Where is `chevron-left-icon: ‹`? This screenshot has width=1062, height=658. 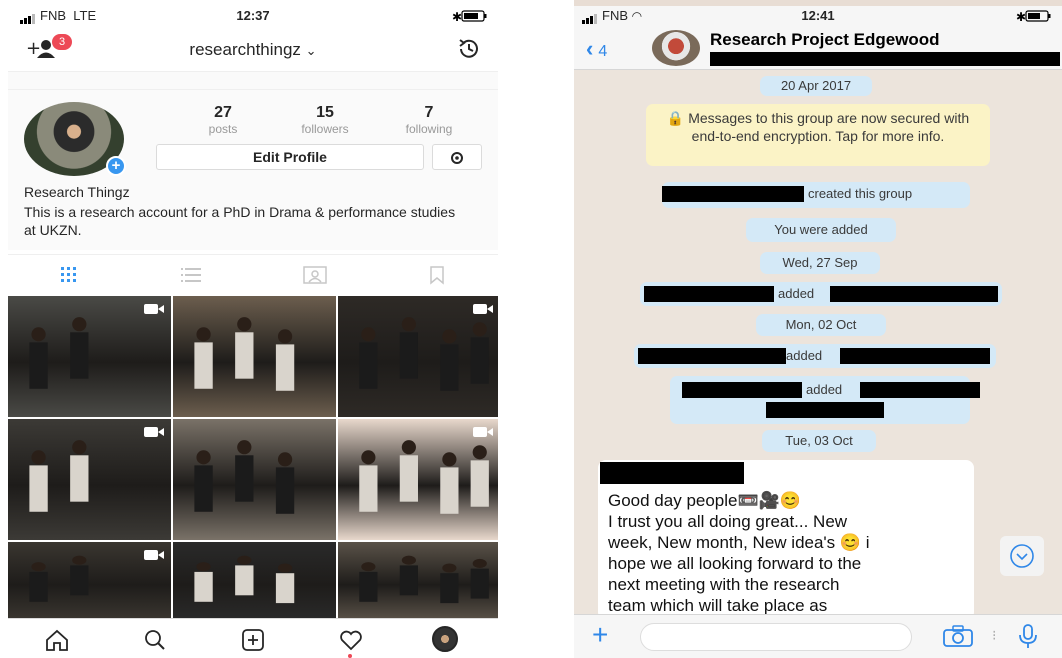
chevron-left-icon: ‹ is located at coordinates (590, 48).